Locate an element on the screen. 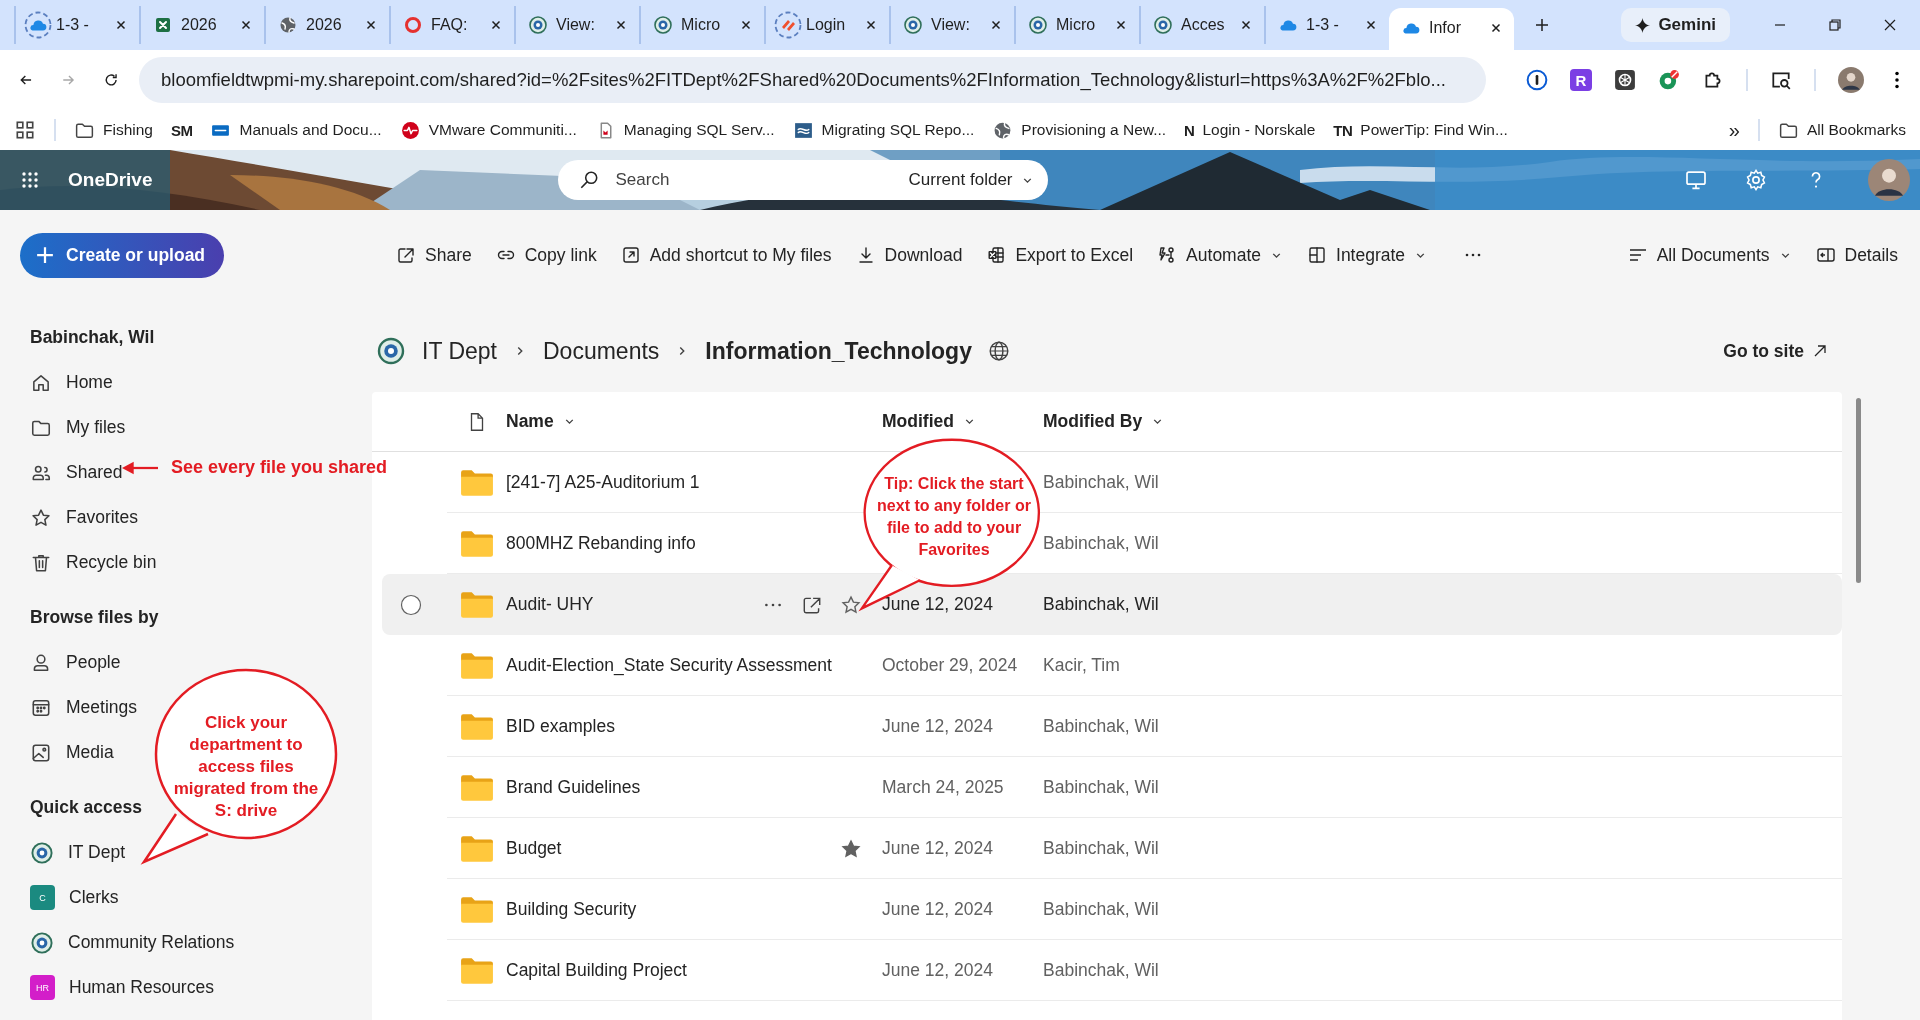 This screenshot has height=1020, width=1920. account-avatar is located at coordinates (1889, 180).